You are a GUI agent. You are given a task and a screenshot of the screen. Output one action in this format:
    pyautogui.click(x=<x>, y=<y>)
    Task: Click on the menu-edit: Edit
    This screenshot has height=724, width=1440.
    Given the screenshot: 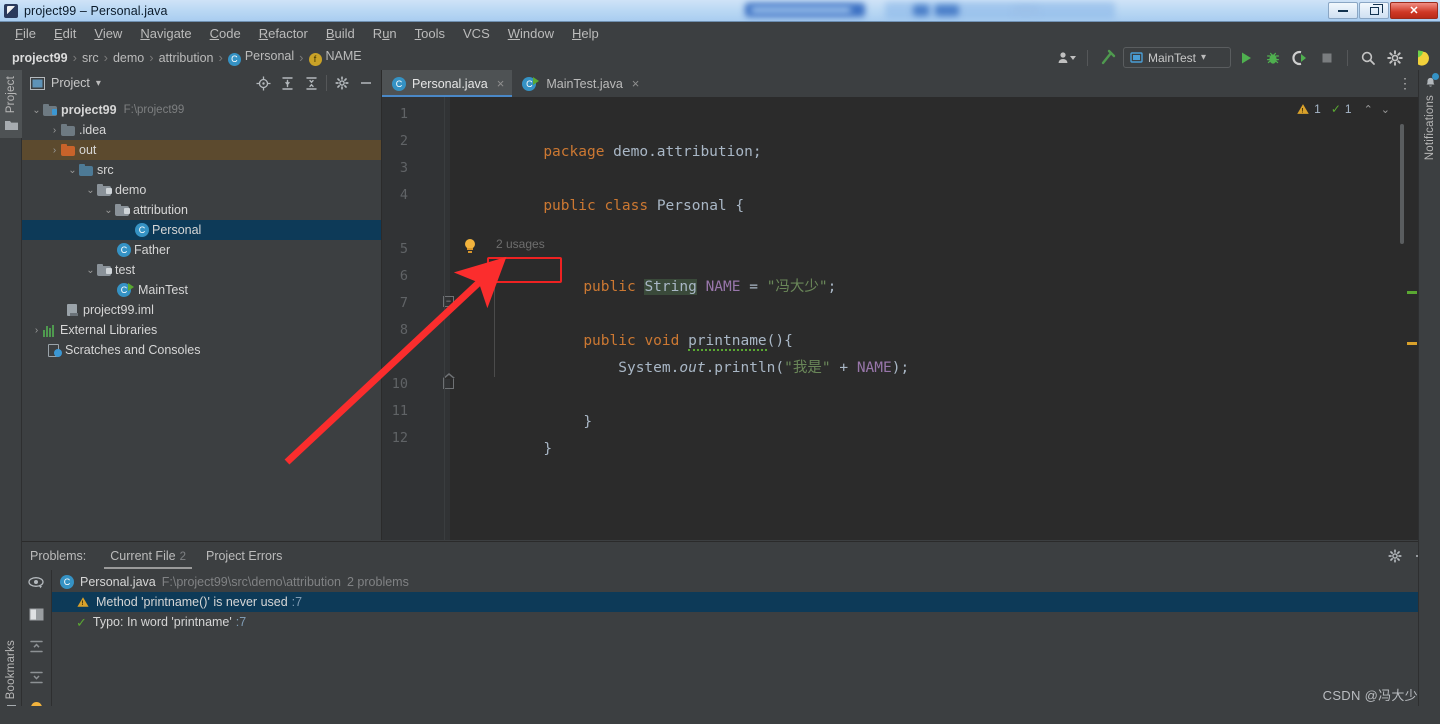 What is the action you would take?
    pyautogui.click(x=65, y=33)
    